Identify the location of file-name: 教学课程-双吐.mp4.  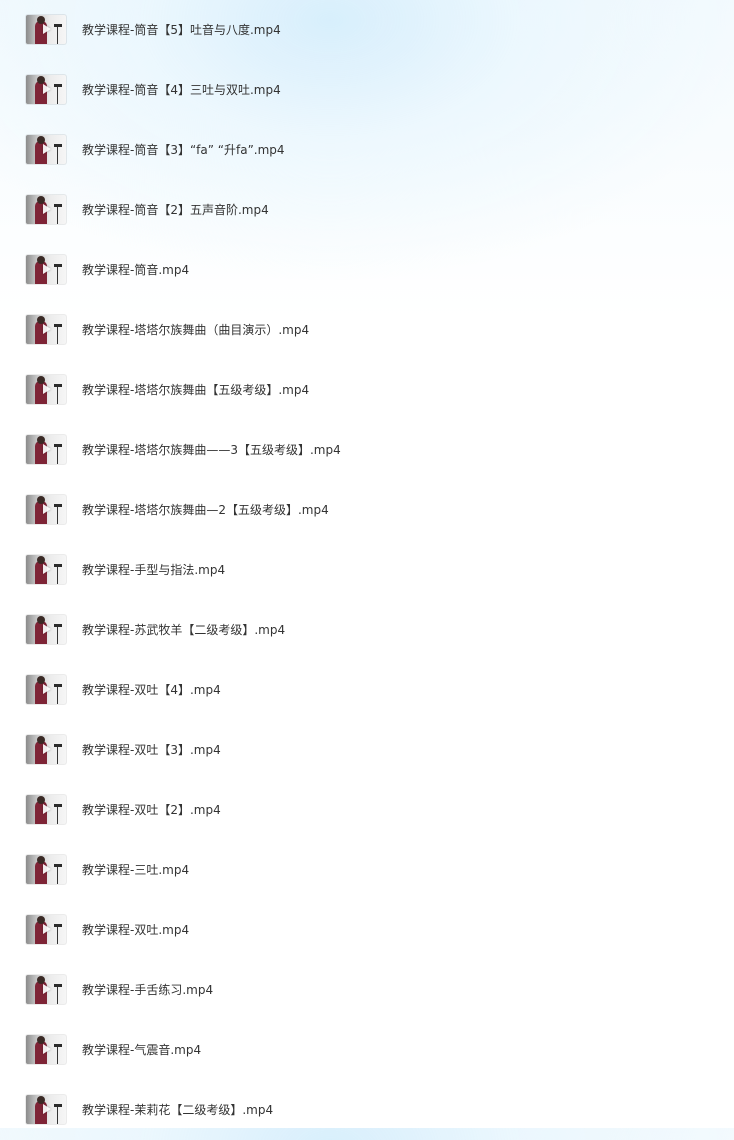
(135, 930).